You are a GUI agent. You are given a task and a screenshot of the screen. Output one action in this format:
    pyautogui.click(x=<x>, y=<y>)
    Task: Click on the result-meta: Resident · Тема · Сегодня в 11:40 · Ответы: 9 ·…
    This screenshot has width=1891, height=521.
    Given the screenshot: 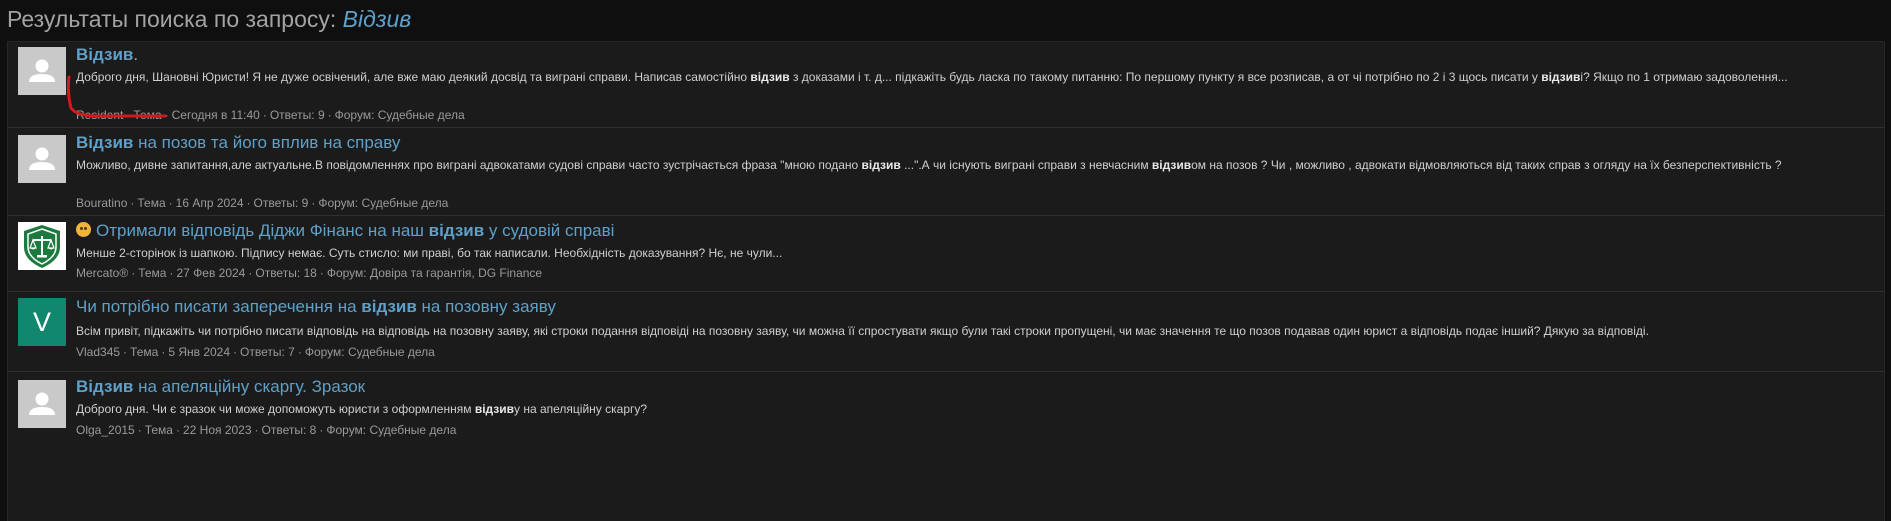 What is the action you would take?
    pyautogui.click(x=270, y=115)
    